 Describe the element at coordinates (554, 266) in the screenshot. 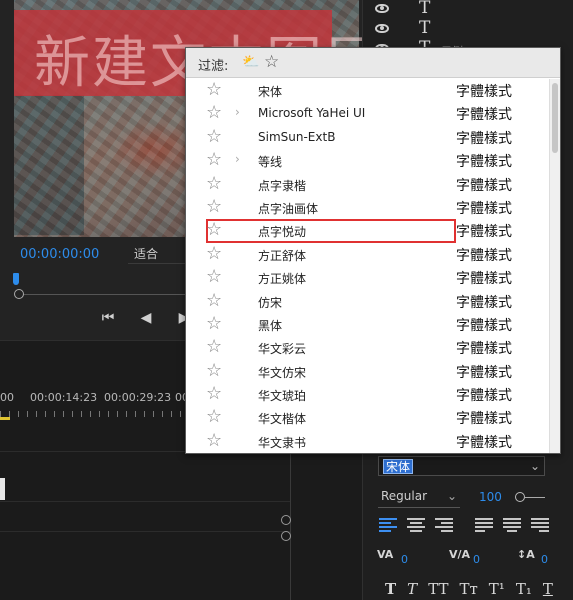

I see `dropdown-scrollbar` at that location.